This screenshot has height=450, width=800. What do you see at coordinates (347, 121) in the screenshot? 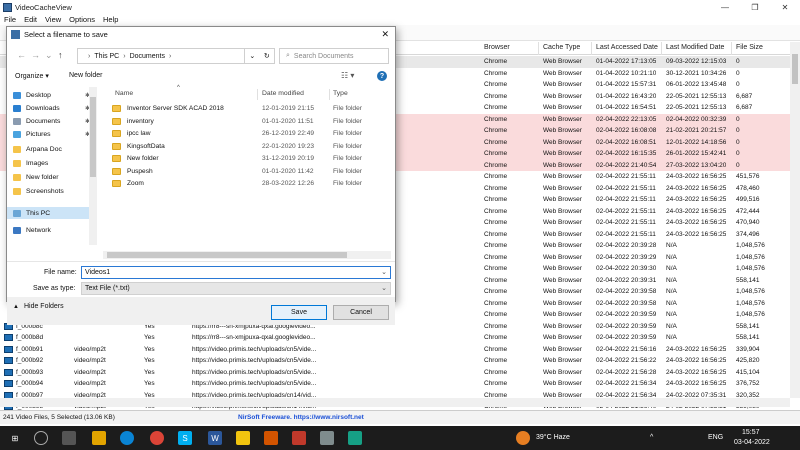
I see `file-type: File folder` at bounding box center [347, 121].